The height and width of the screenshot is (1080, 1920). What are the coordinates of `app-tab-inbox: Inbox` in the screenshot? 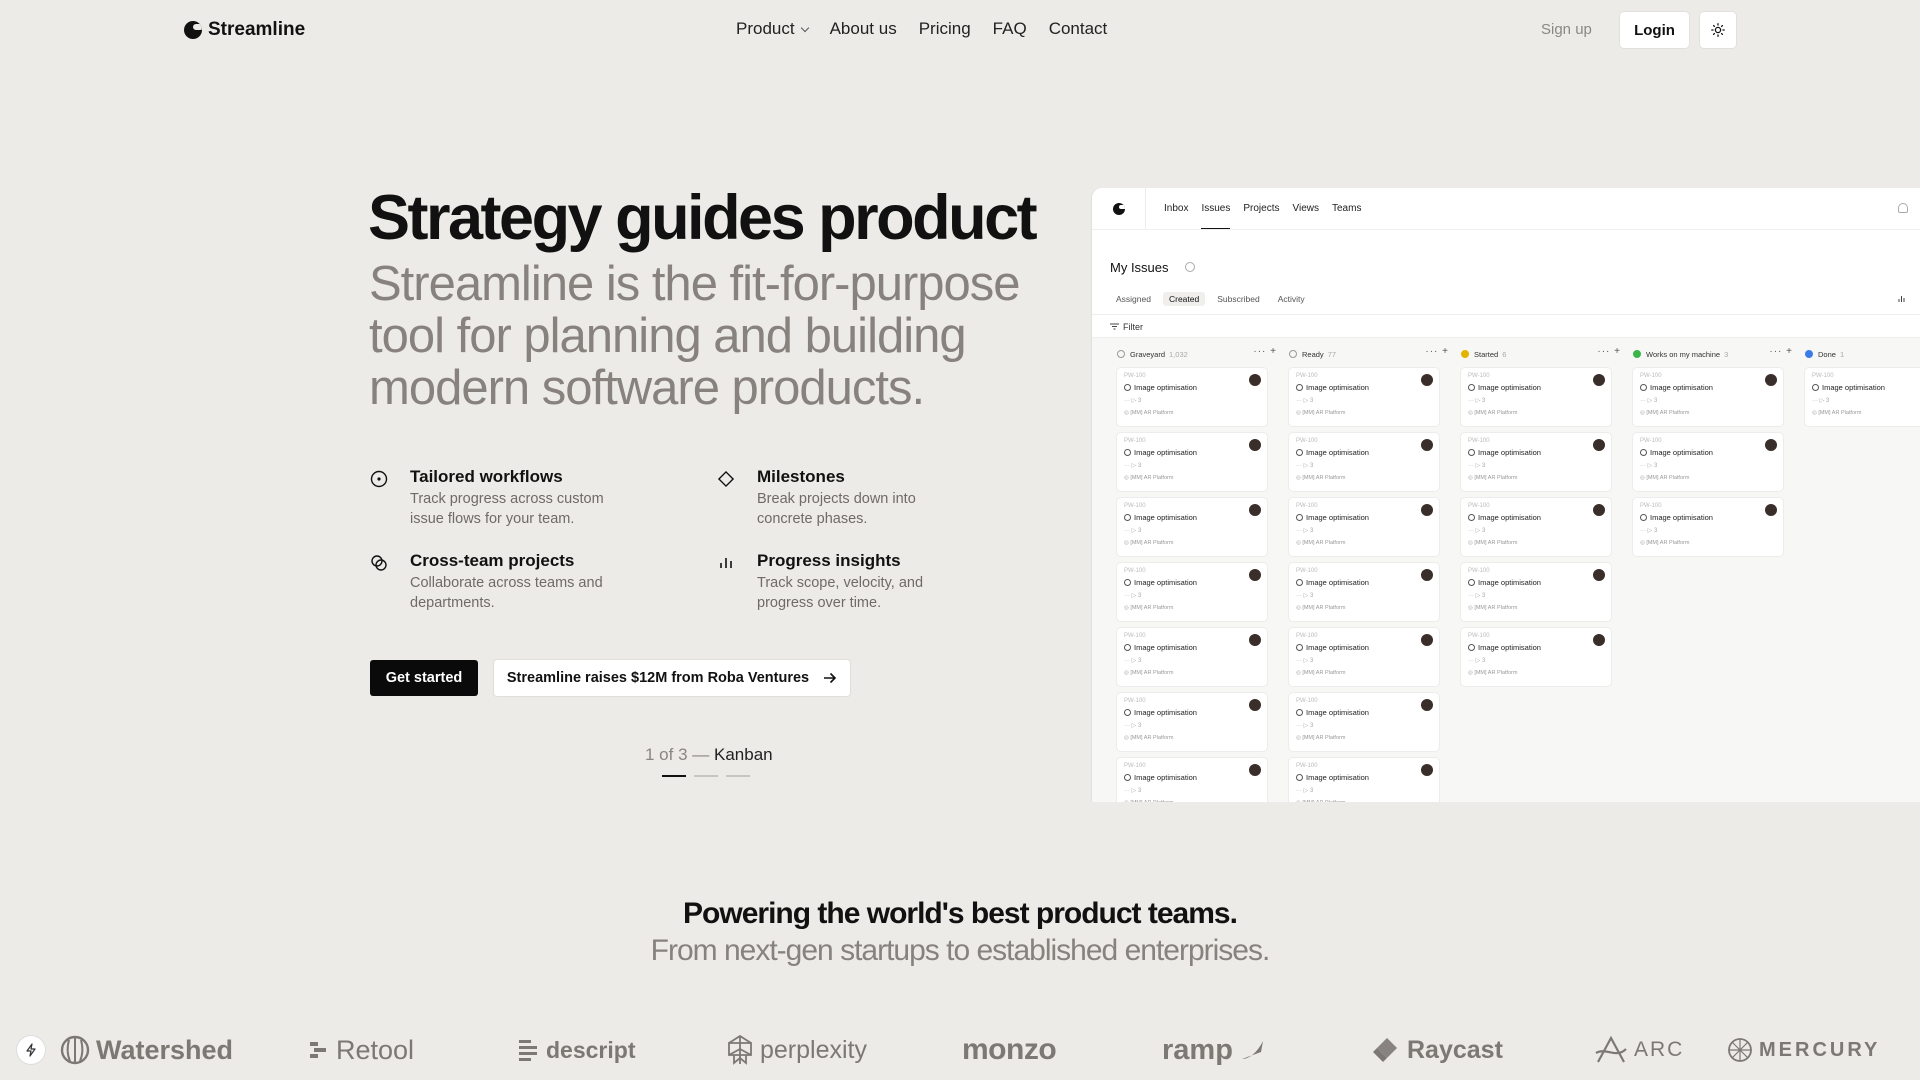 It's located at (1176, 216).